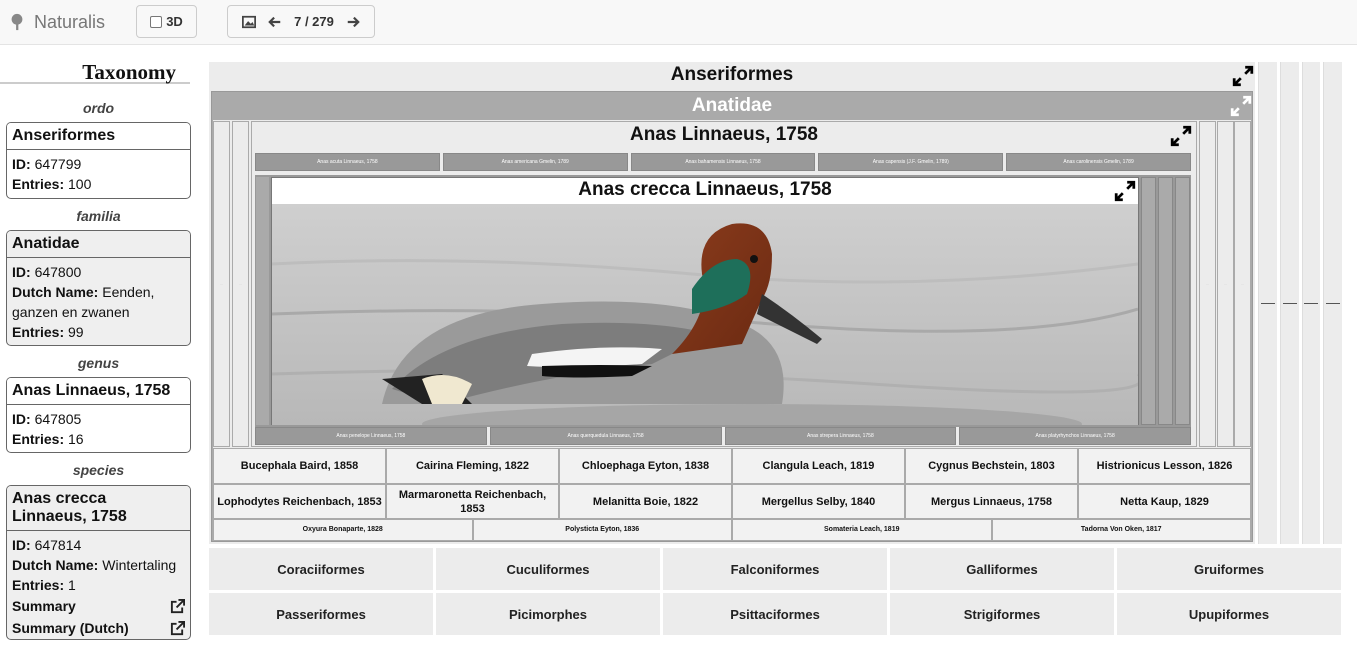 The width and height of the screenshot is (1357, 652). What do you see at coordinates (98, 508) in the screenshot?
I see `species-name: Anas crecca Linnaeus, 1758` at bounding box center [98, 508].